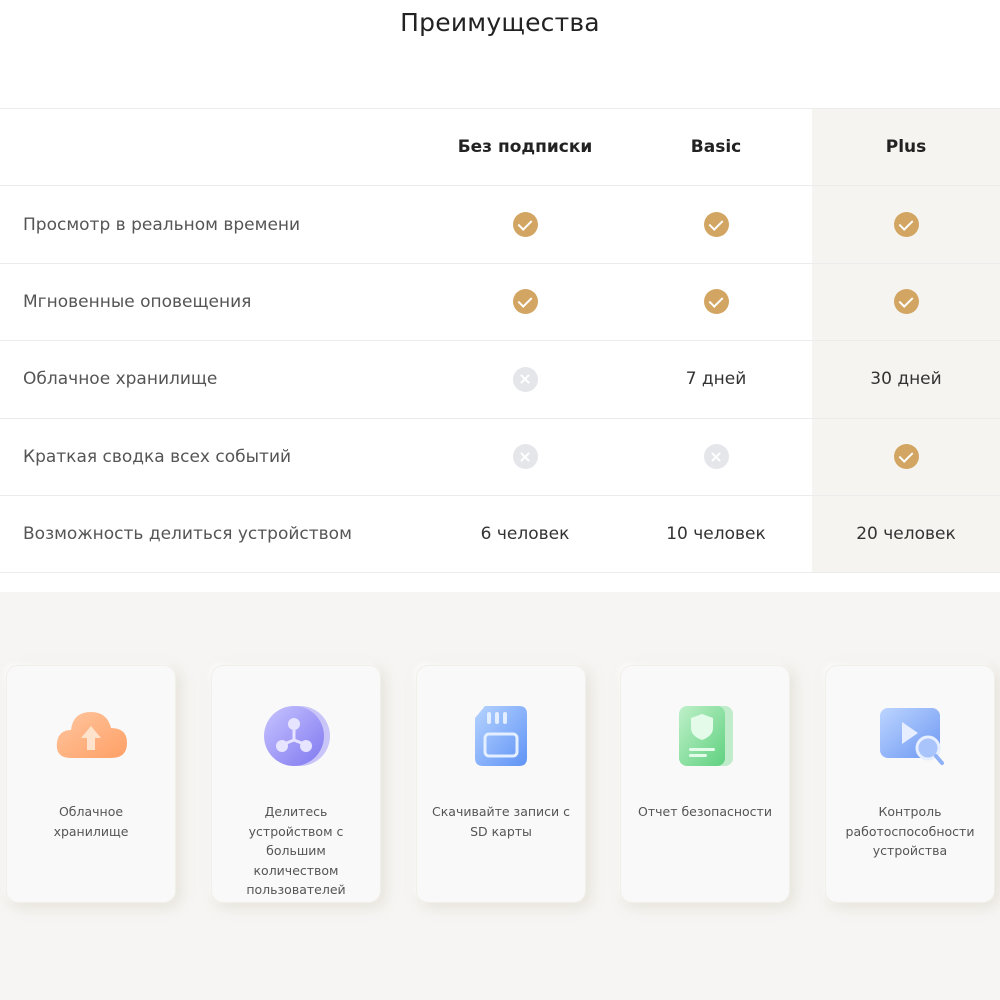 The height and width of the screenshot is (1000, 1000). What do you see at coordinates (705, 811) in the screenshot?
I see `feature-card-label: Отчет безопасности` at bounding box center [705, 811].